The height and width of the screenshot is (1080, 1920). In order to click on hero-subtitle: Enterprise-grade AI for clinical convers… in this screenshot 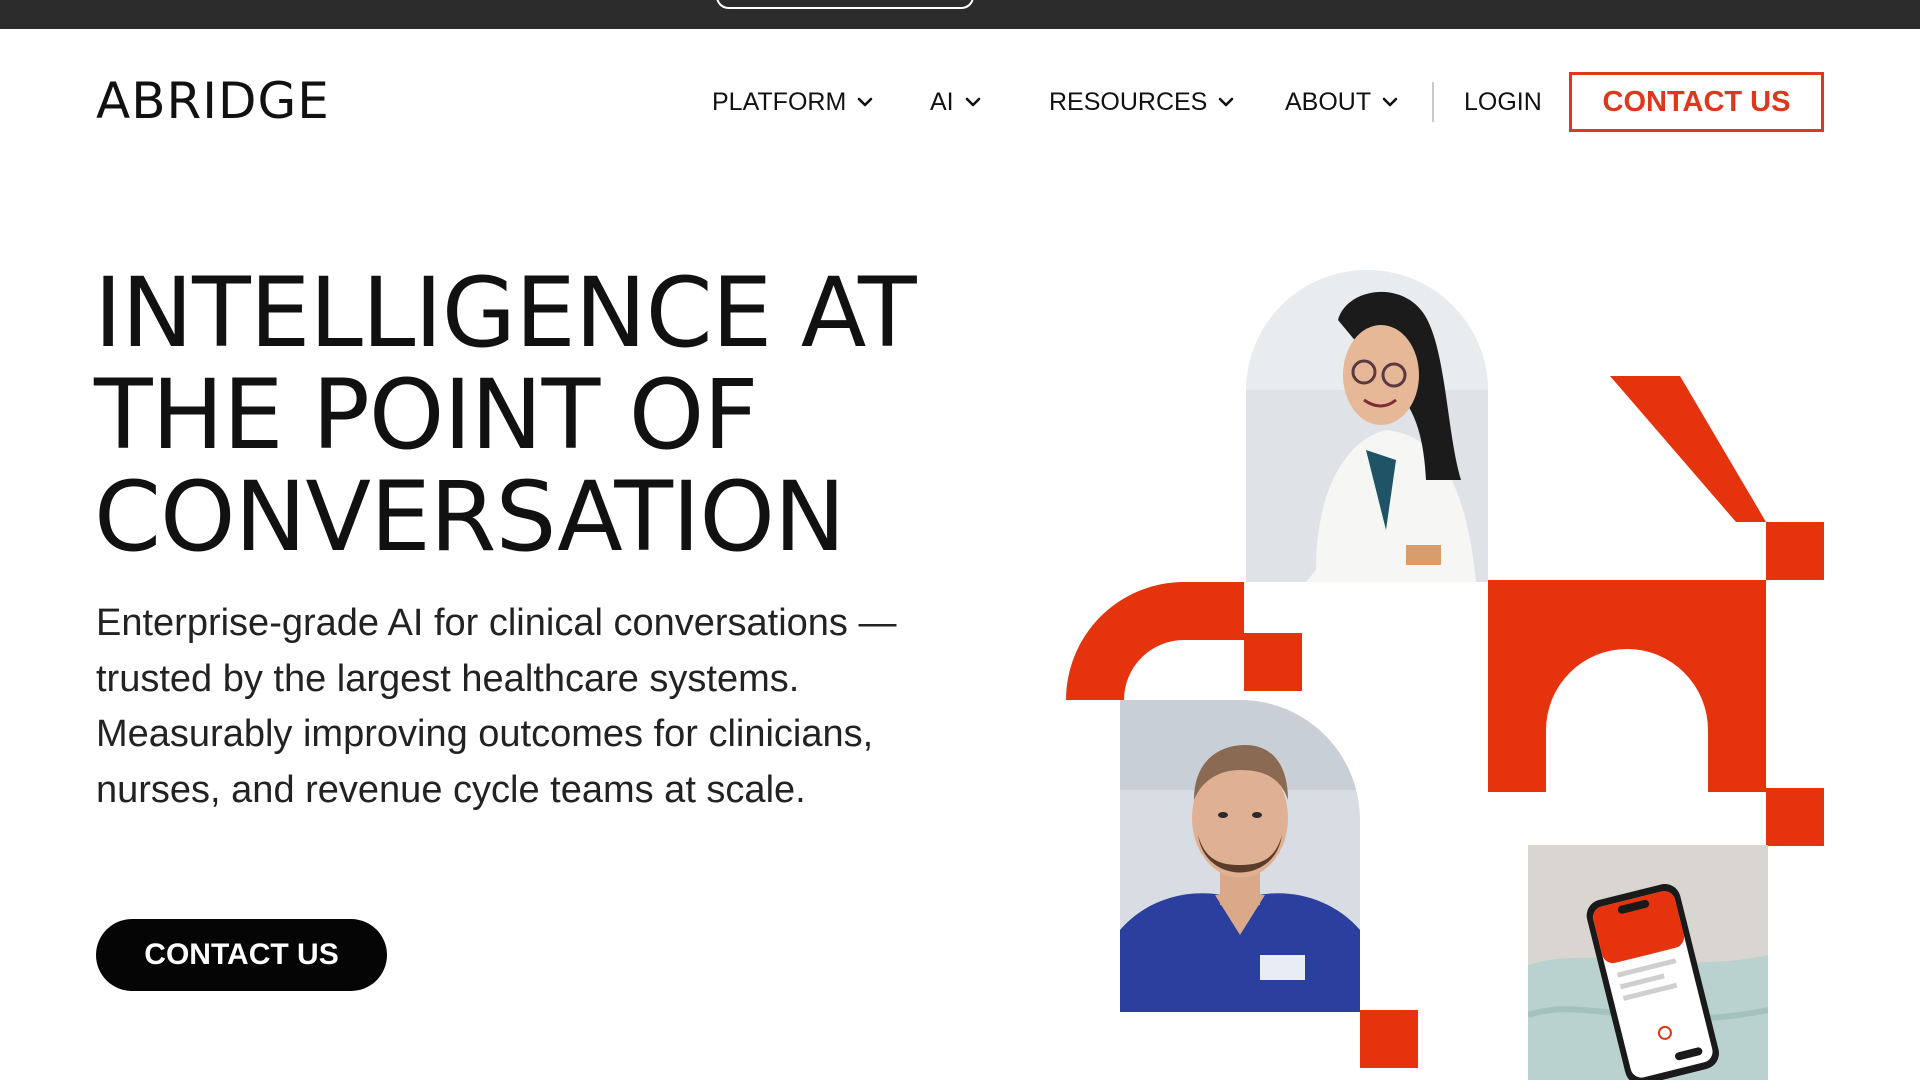, I will do `click(496, 706)`.